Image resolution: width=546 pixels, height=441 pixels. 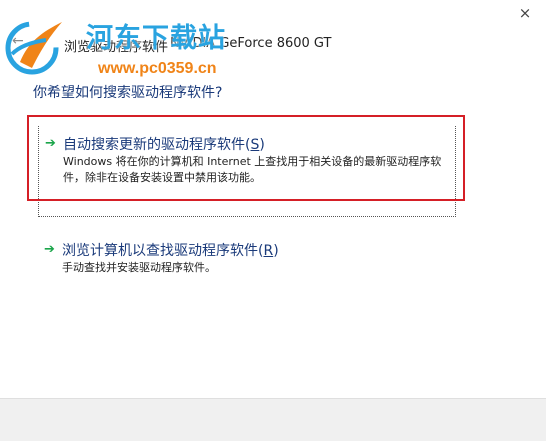 I want to click on title-bar: ×, so click(x=273, y=15).